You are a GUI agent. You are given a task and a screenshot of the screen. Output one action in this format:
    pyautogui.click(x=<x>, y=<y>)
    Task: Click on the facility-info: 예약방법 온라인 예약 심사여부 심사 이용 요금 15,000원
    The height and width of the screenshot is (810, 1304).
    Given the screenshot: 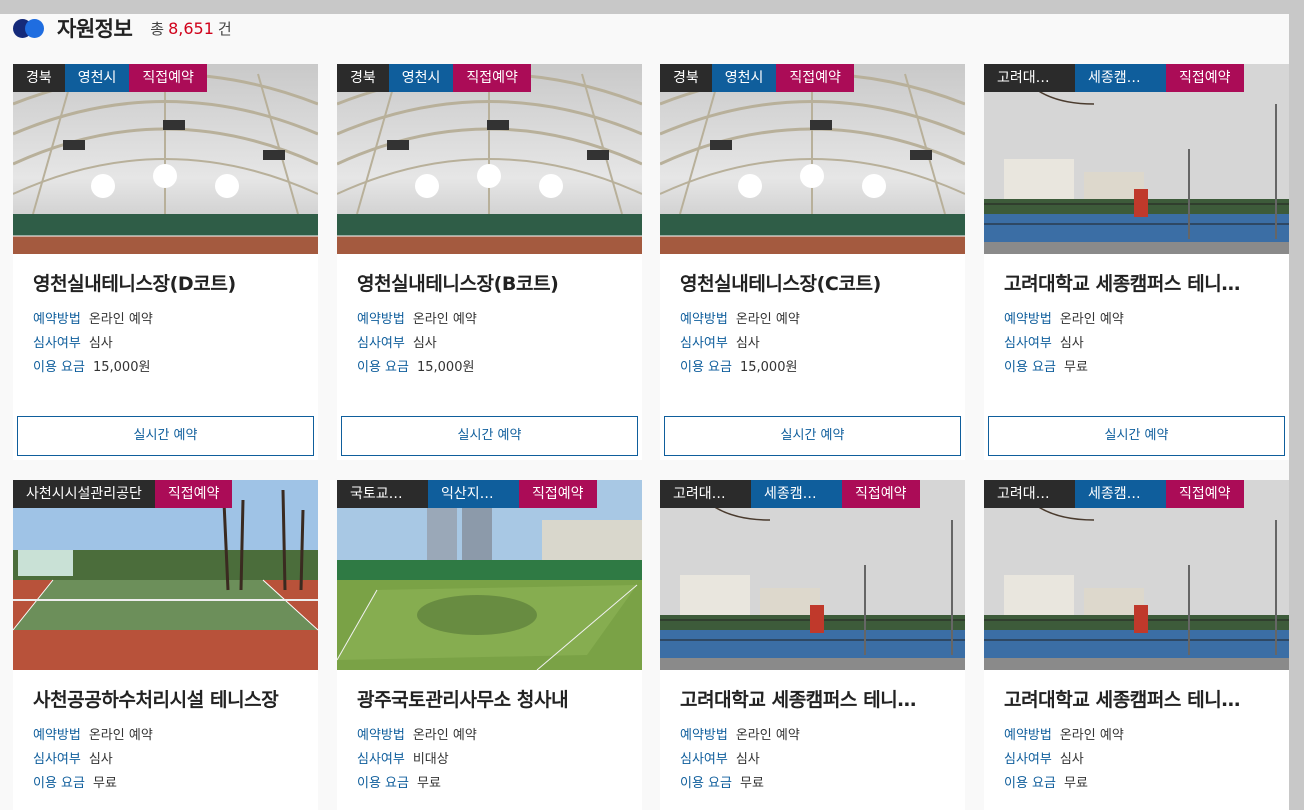 What is the action you would take?
    pyautogui.click(x=489, y=344)
    